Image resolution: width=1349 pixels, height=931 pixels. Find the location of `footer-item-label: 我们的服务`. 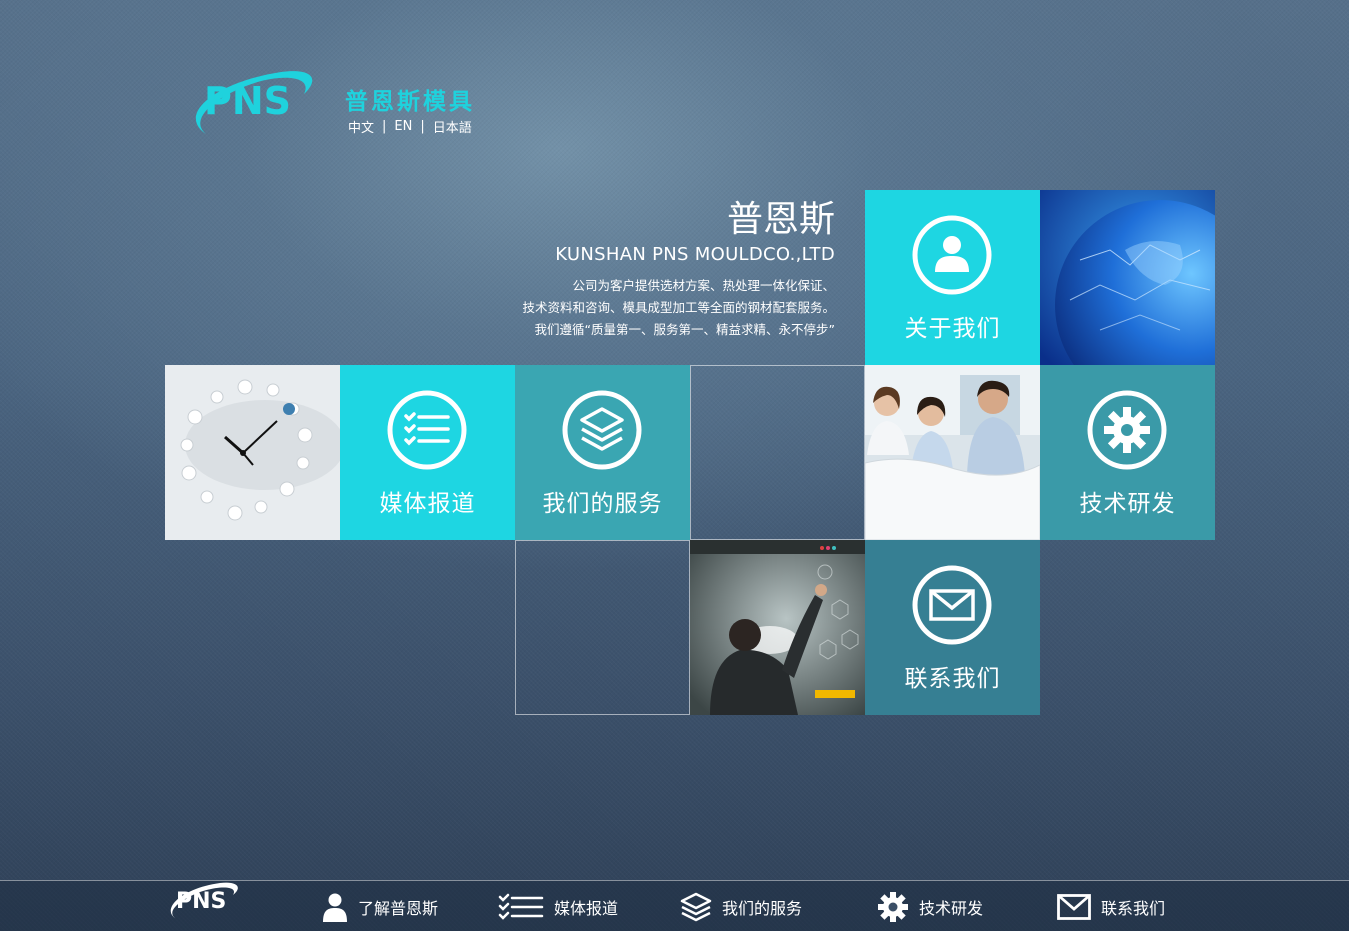

footer-item-label: 我们的服务 is located at coordinates (762, 908).